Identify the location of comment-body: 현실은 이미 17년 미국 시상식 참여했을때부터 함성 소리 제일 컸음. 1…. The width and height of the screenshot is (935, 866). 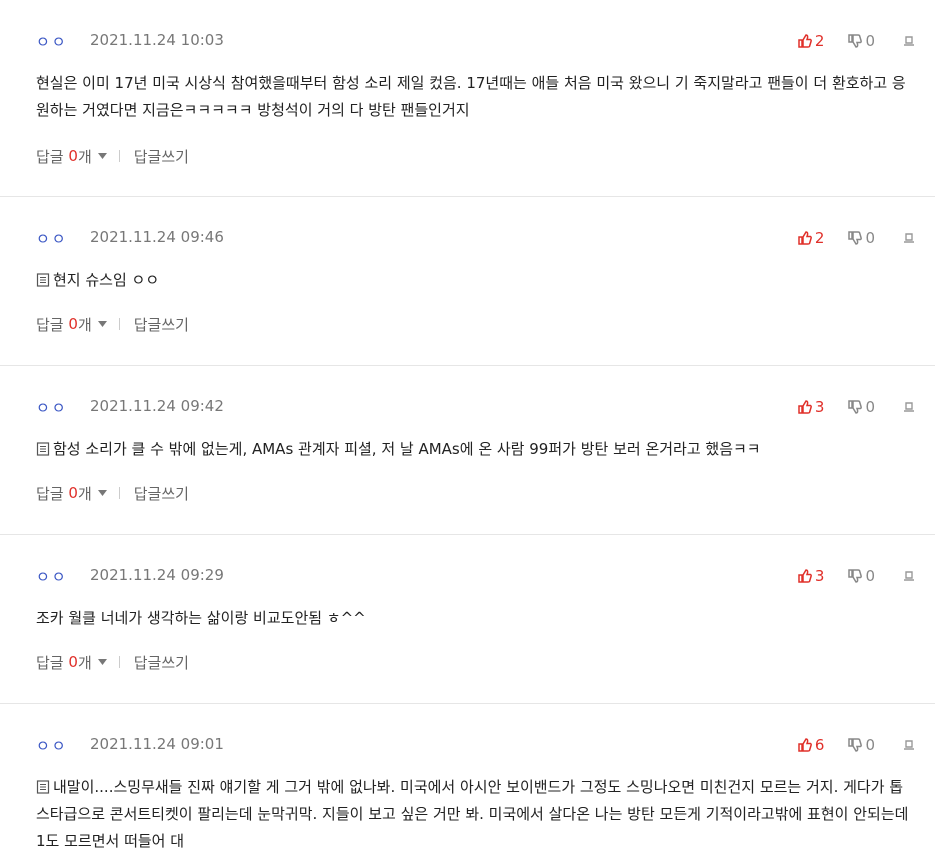
(471, 96).